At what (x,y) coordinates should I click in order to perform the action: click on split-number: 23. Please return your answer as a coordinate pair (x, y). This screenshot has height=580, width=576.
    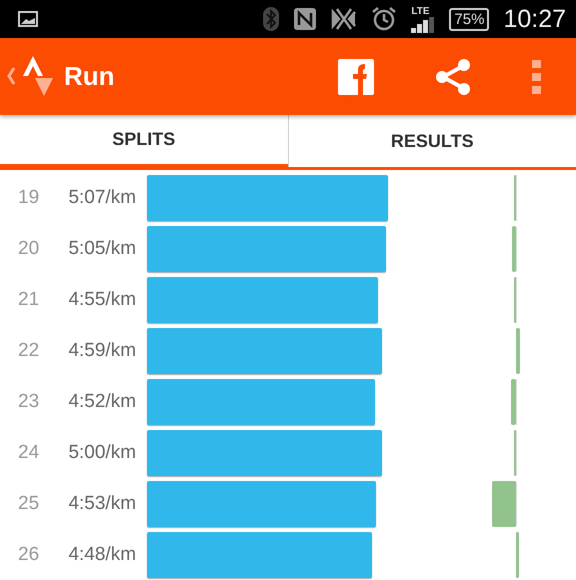
    Looking at the image, I should click on (28, 401).